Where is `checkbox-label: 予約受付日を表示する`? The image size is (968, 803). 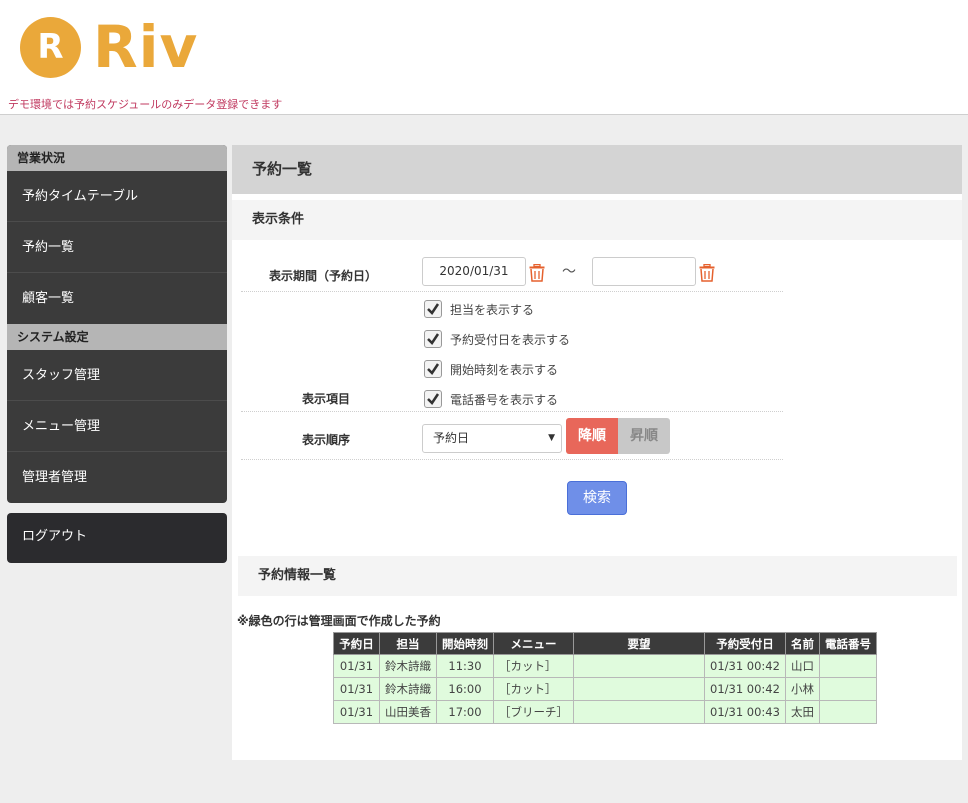
checkbox-label: 予約受付日を表示する is located at coordinates (510, 339).